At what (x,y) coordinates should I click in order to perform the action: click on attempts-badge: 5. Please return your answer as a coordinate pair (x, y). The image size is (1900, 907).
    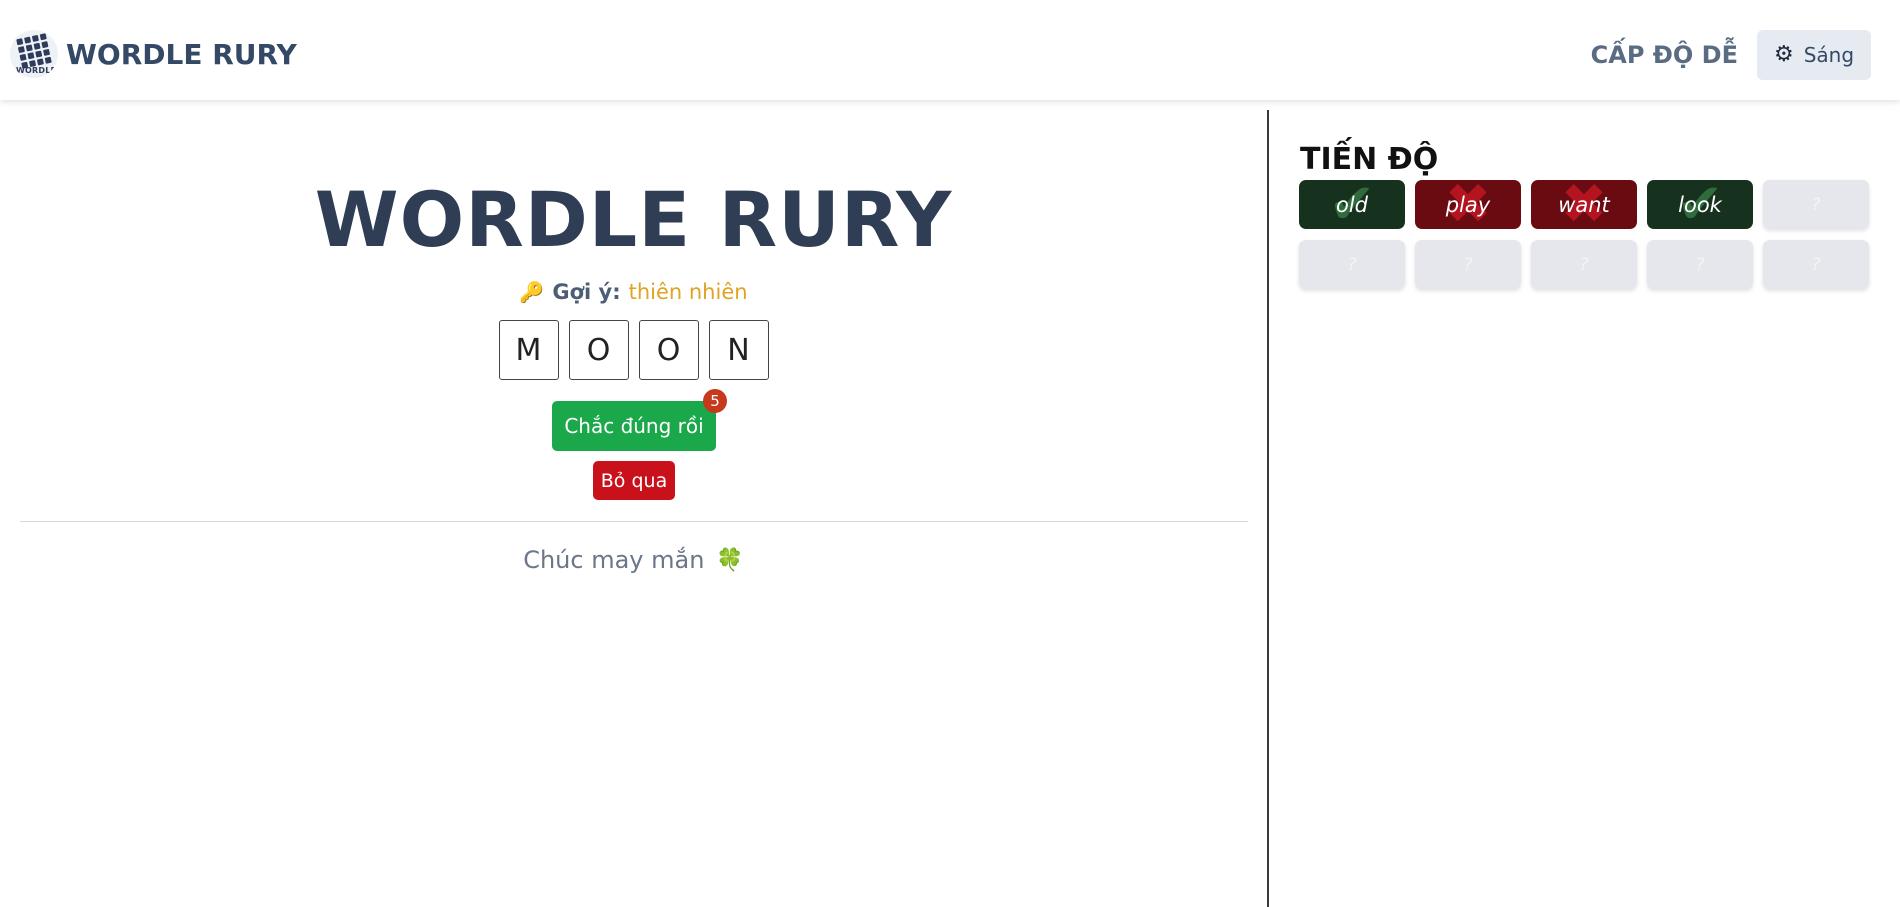
    Looking at the image, I should click on (715, 401).